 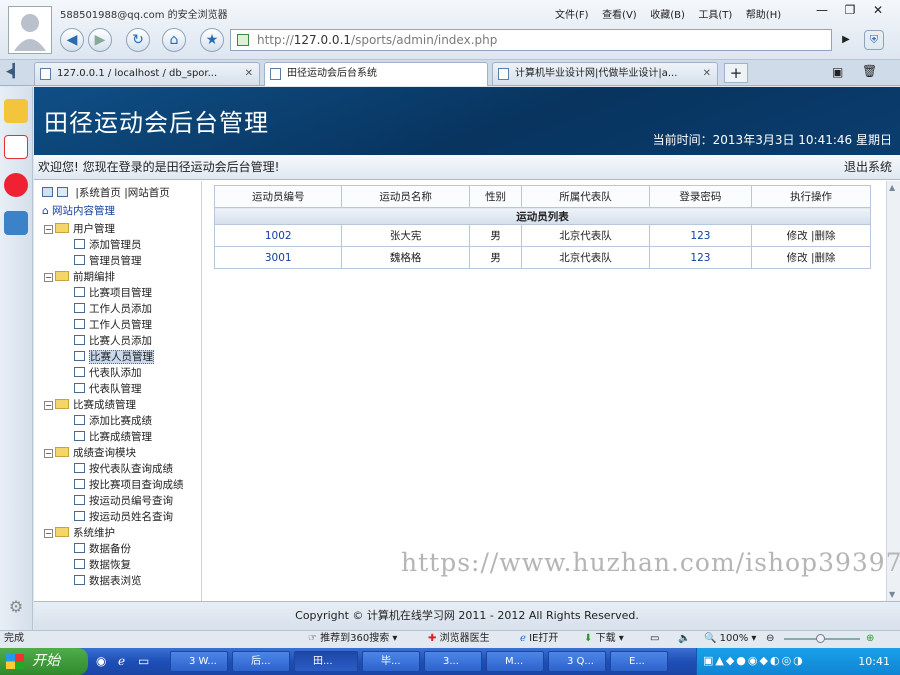 I want to click on nav-item: 添加管理员, so click(x=108, y=244).